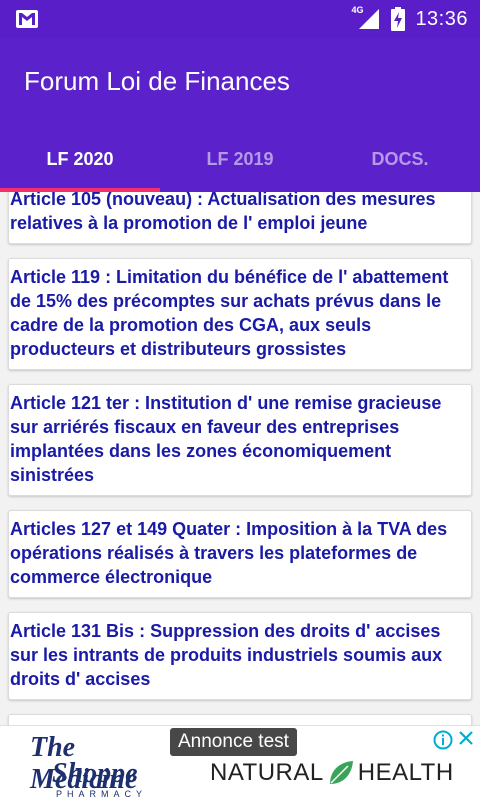  I want to click on natural-health-logo: NATURAL HEALTH, so click(332, 773).